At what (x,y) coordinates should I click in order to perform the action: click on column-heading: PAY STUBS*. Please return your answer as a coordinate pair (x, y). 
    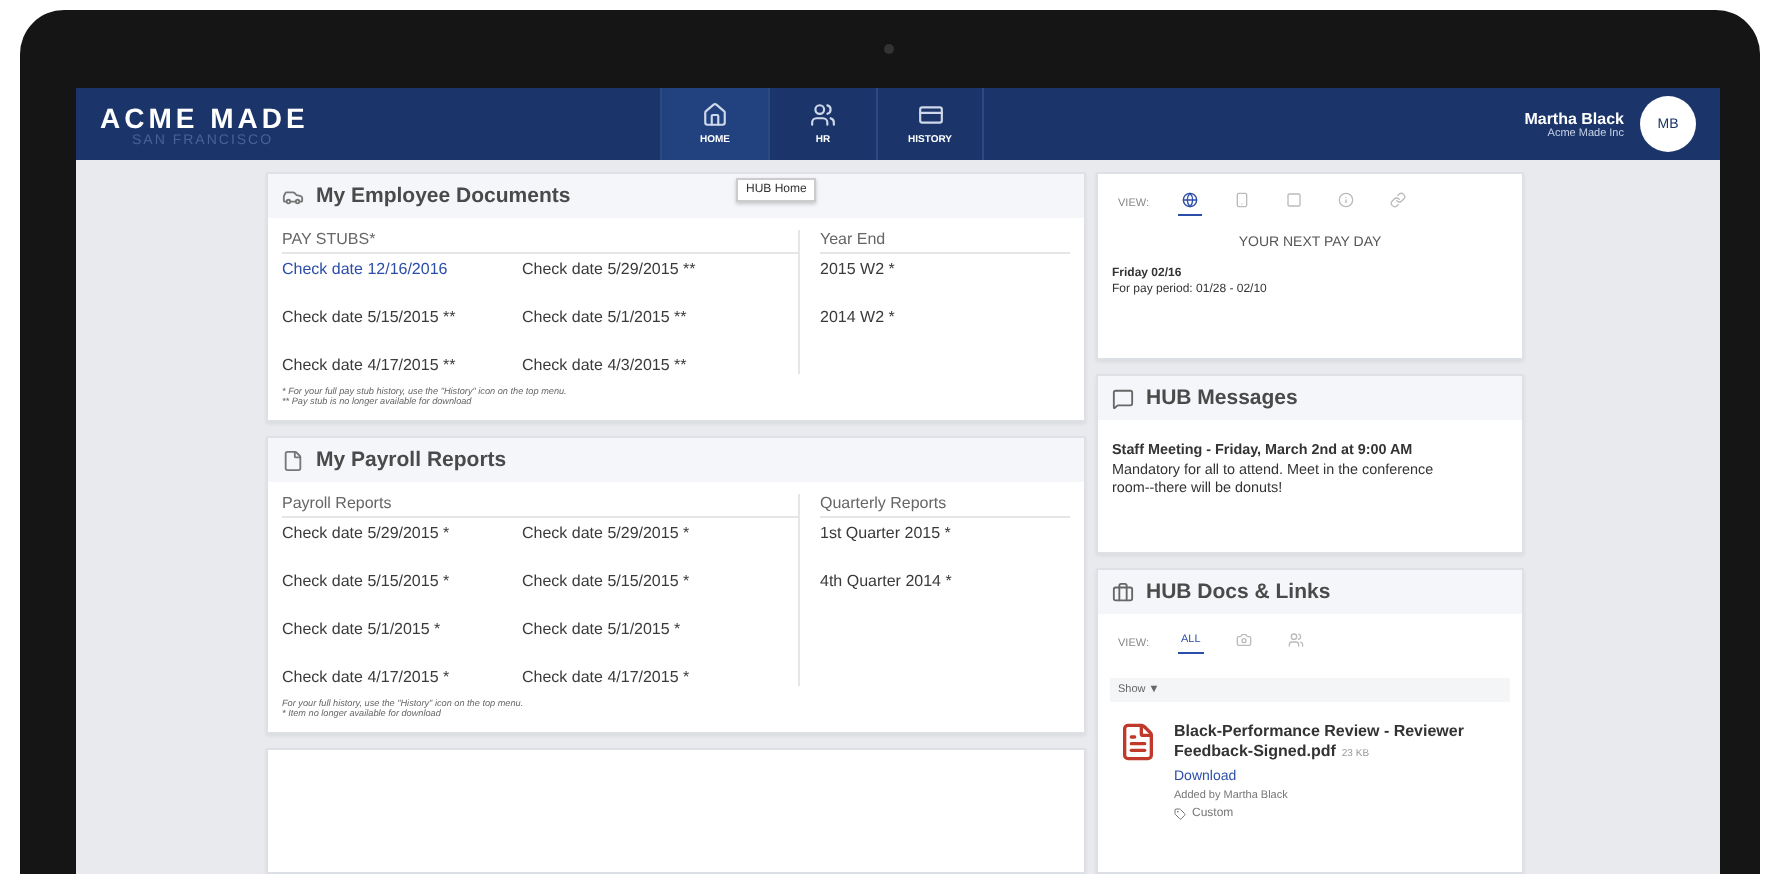
    Looking at the image, I should click on (540, 242).